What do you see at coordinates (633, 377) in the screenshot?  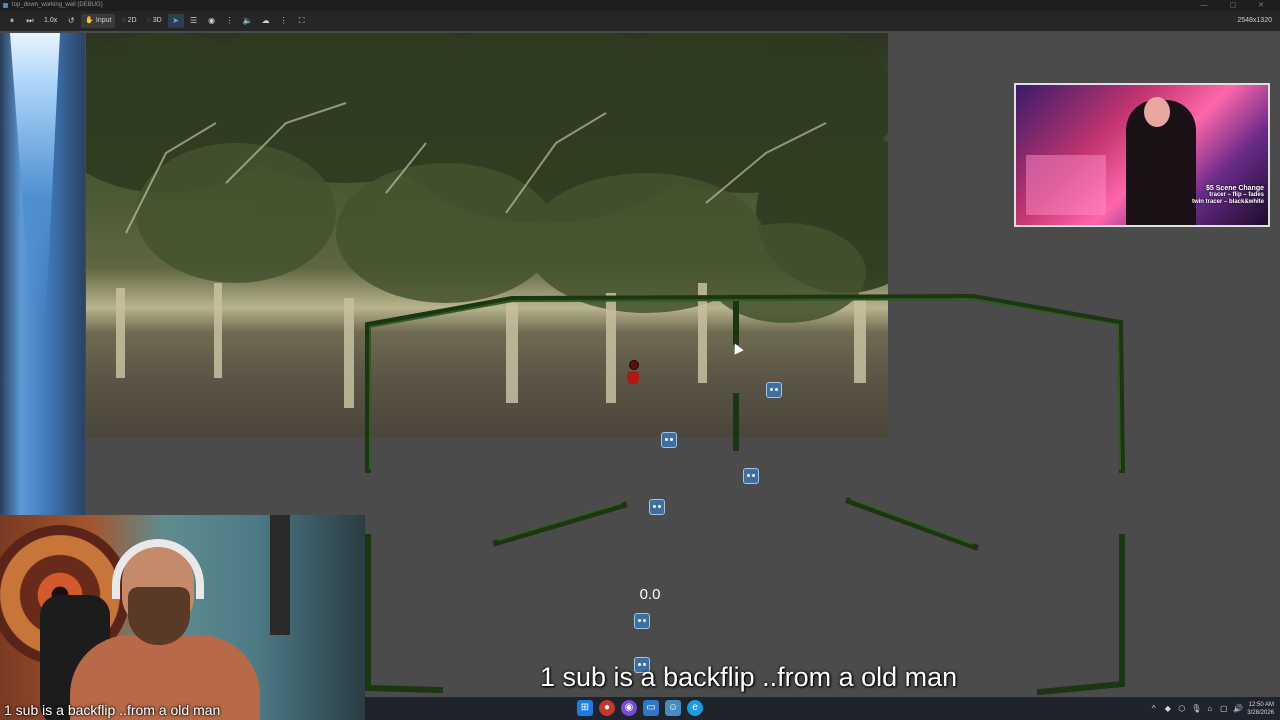 I see `player-body` at bounding box center [633, 377].